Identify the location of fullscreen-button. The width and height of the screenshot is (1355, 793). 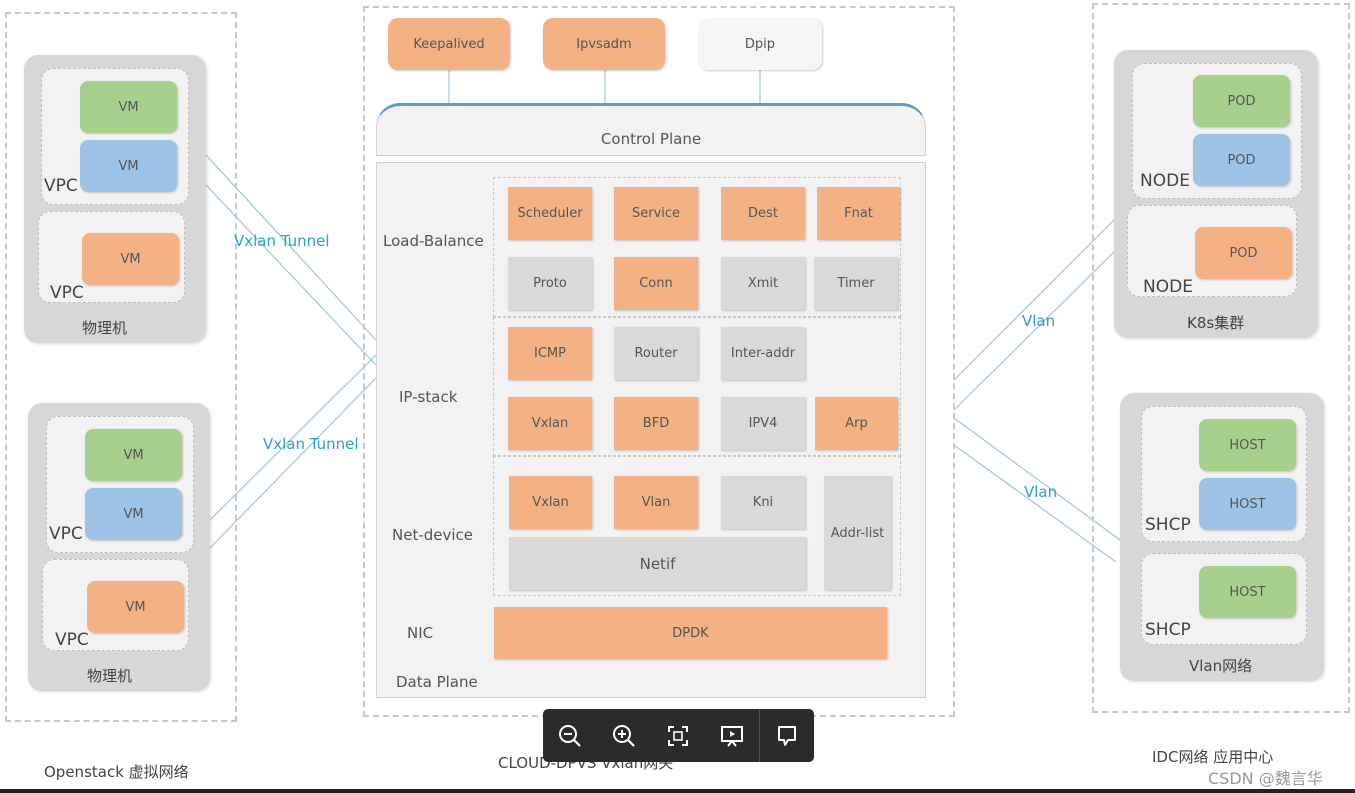
(678, 736).